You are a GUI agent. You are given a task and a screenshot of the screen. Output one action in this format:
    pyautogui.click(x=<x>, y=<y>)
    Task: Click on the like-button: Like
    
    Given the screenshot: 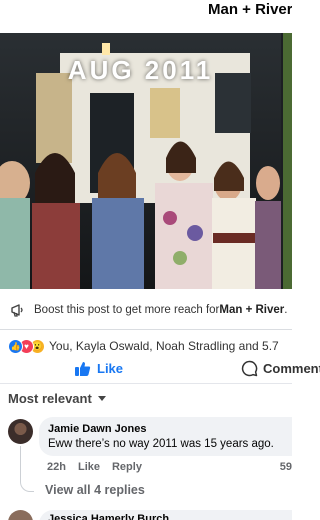 What is the action you would take?
    pyautogui.click(x=98, y=368)
    